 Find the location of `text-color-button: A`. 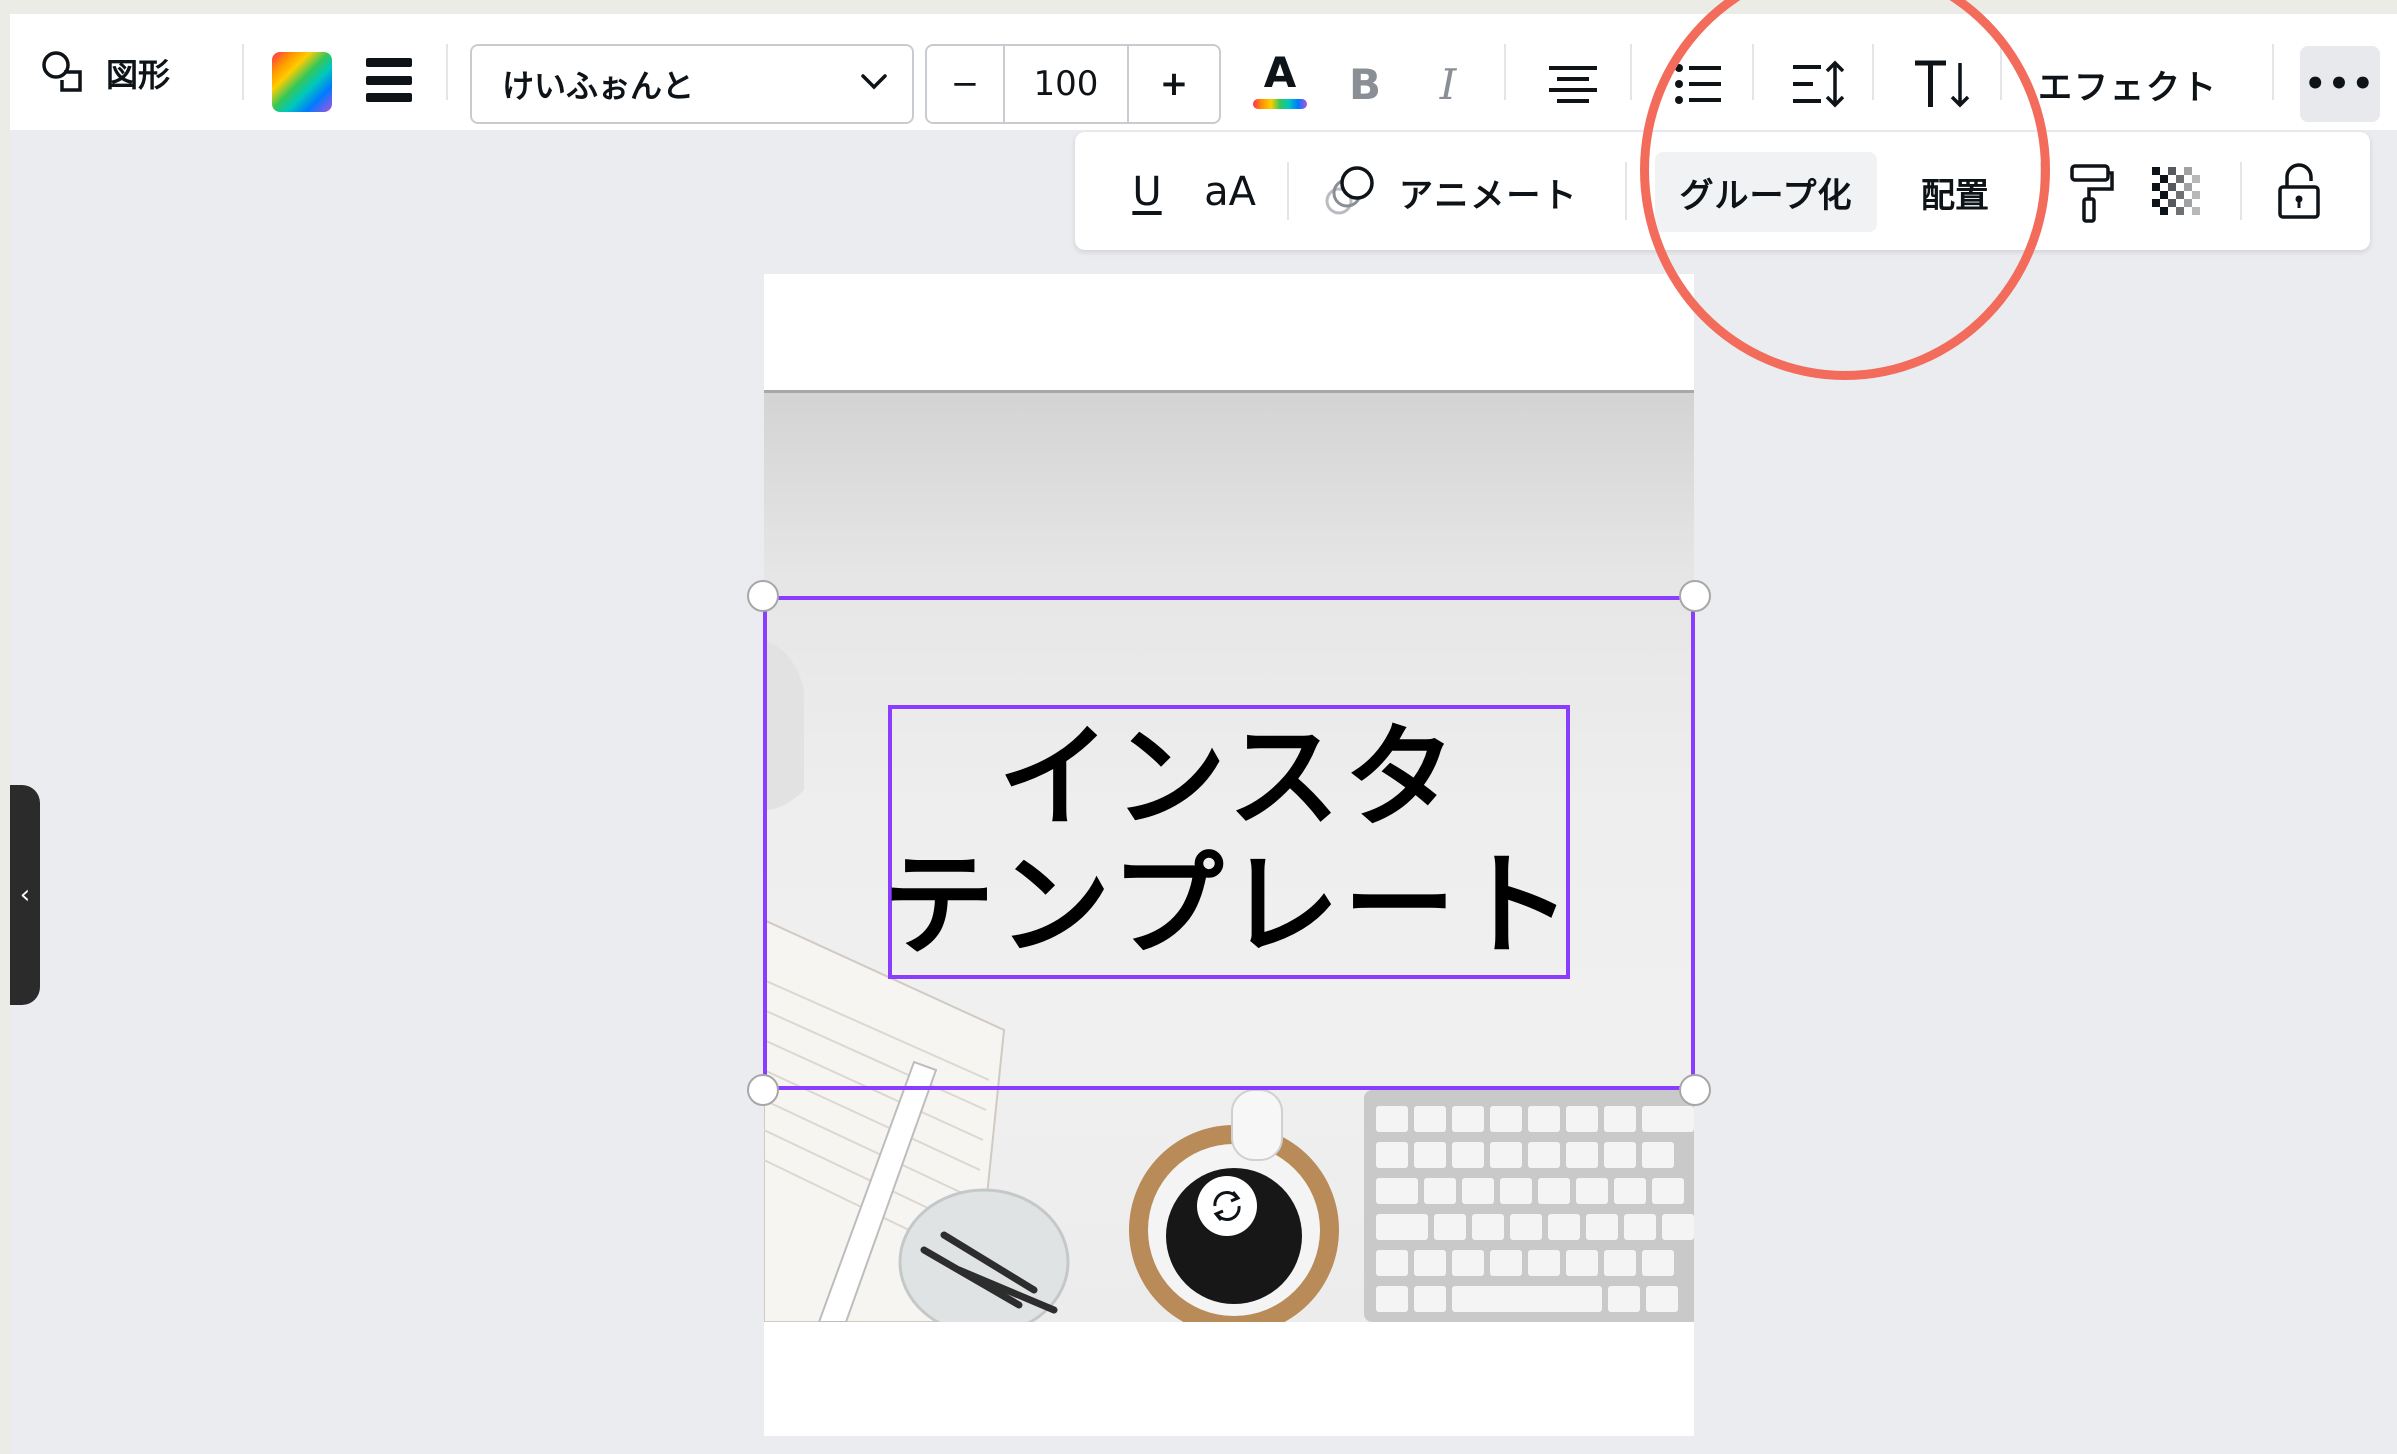

text-color-button: A is located at coordinates (1280, 80).